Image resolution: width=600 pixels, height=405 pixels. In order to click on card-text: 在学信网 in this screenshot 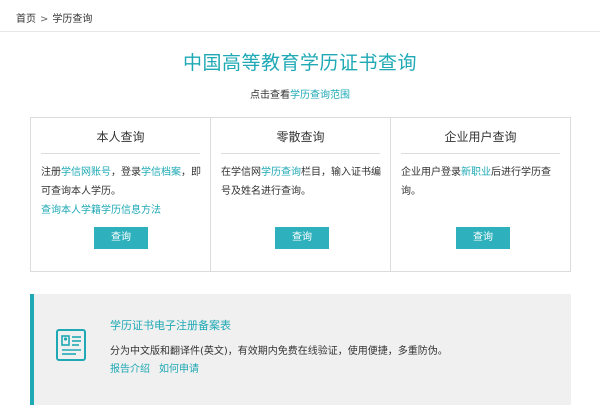, I will do `click(241, 172)`.